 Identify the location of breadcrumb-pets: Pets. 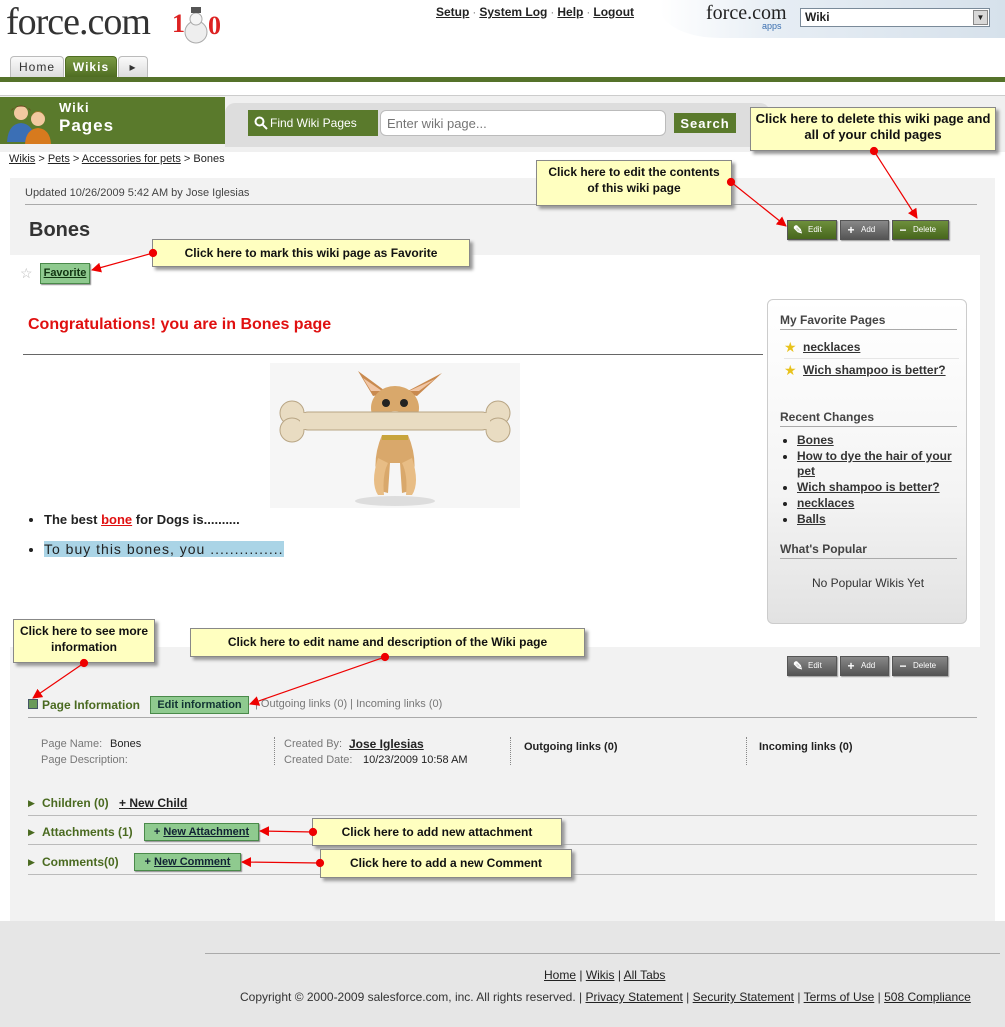
(59, 159).